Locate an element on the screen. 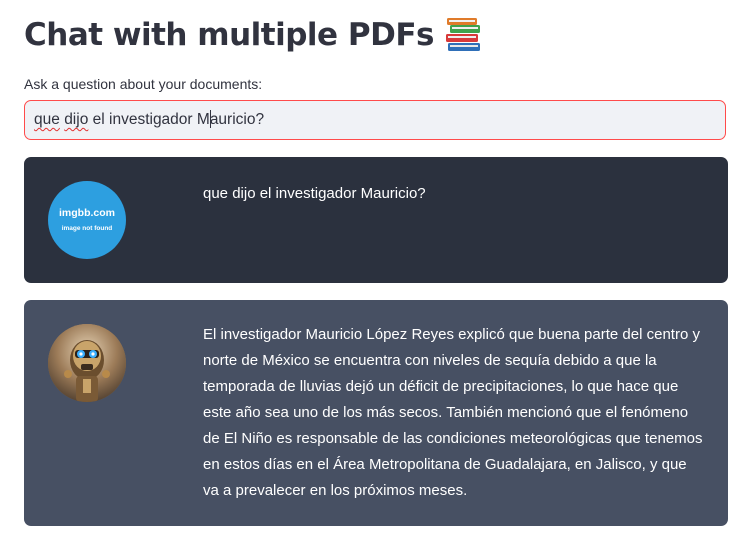 This screenshot has height=556, width=755. spell-error-que: que is located at coordinates (47, 120).